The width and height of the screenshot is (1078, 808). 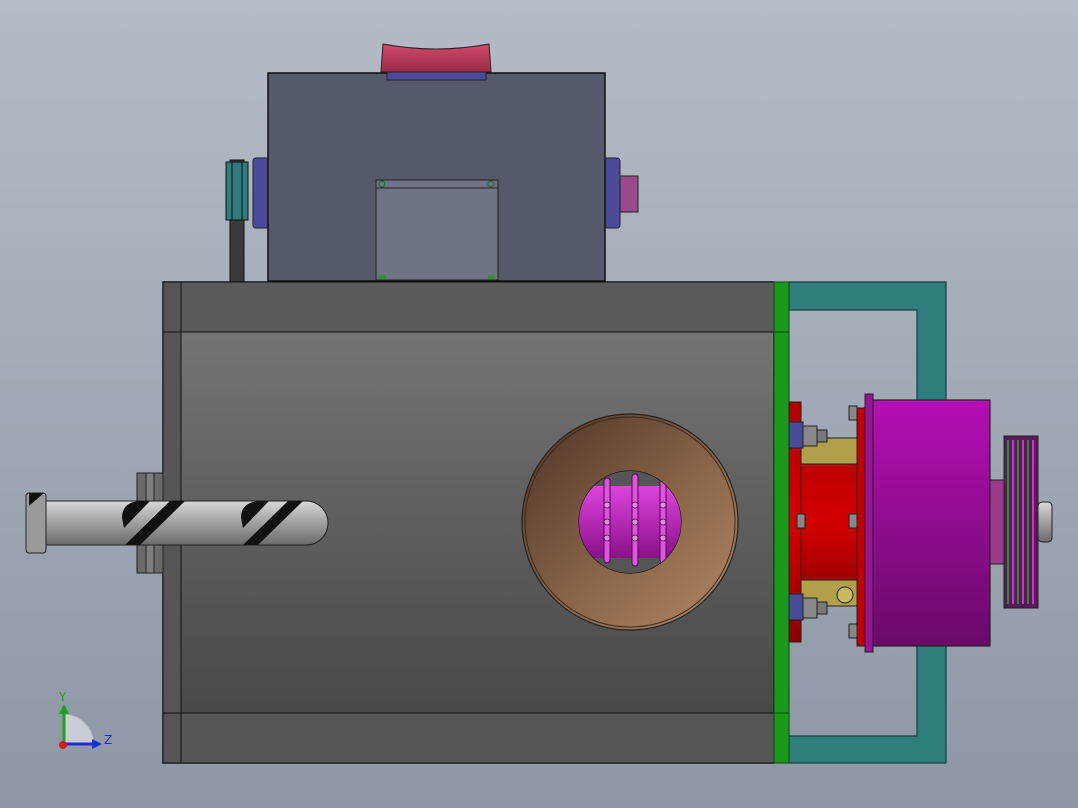 I want to click on output-shaft-end, so click(x=1045, y=522).